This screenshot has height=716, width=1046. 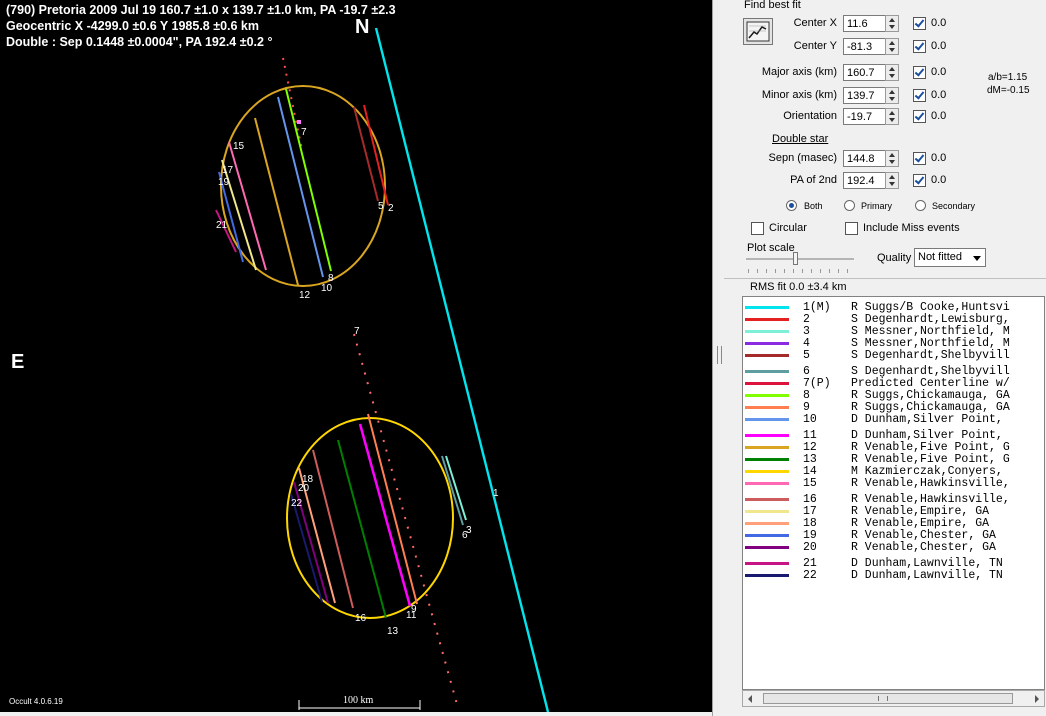 What do you see at coordinates (36, 701) in the screenshot?
I see `version-label: Occult 4.0.6.19` at bounding box center [36, 701].